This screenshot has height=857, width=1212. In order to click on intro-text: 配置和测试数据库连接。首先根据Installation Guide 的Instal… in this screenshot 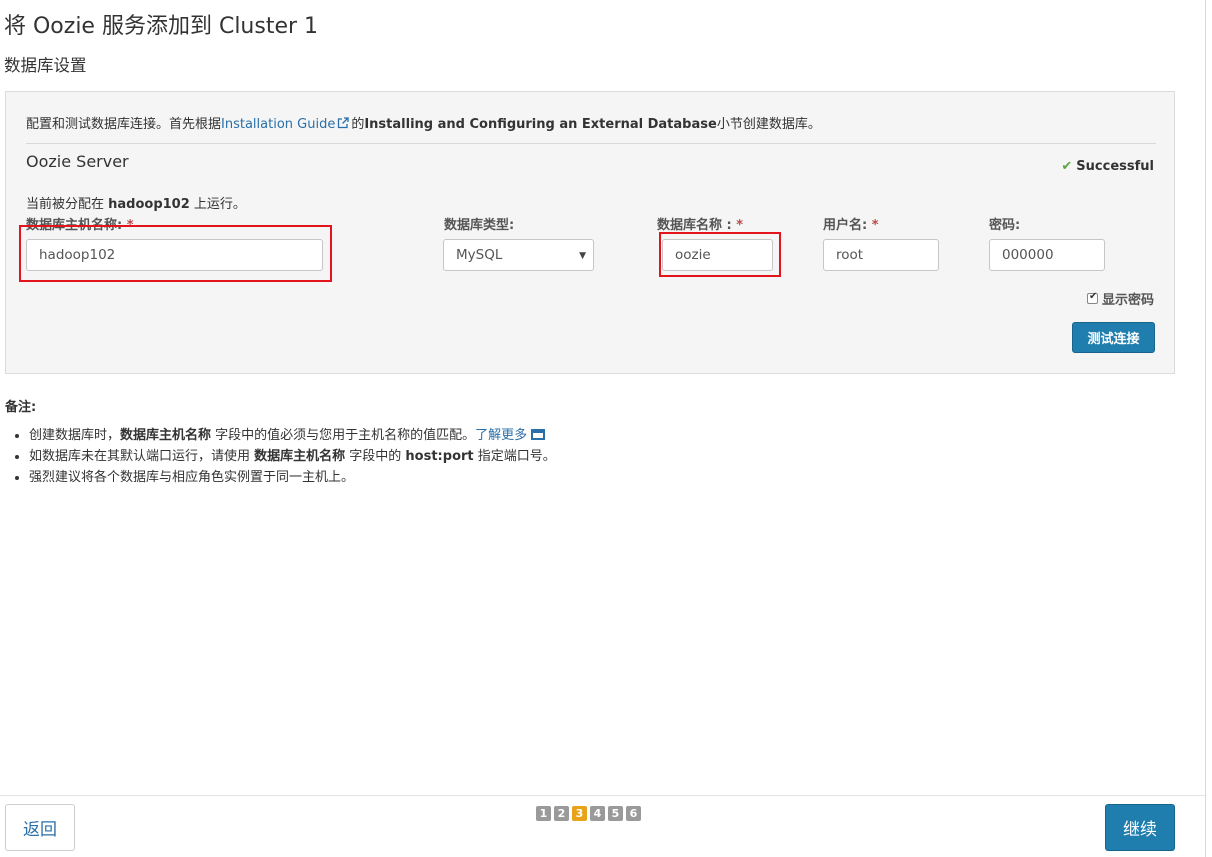, I will do `click(423, 122)`.